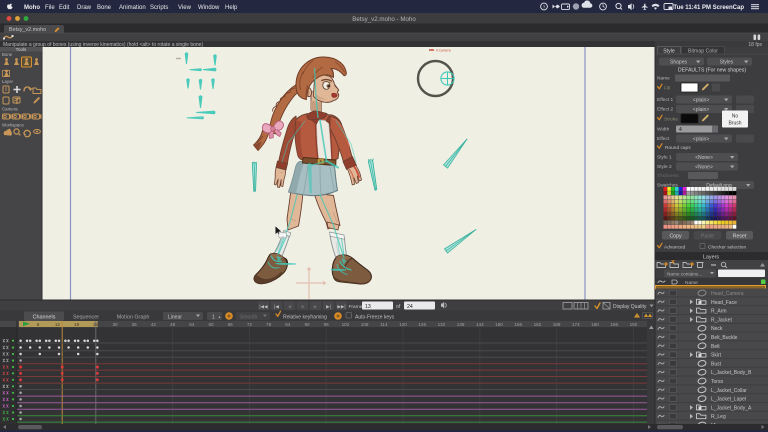 The image size is (768, 432). What do you see at coordinates (13, 125) in the screenshot?
I see `svg-text: Workspace` at bounding box center [13, 125].